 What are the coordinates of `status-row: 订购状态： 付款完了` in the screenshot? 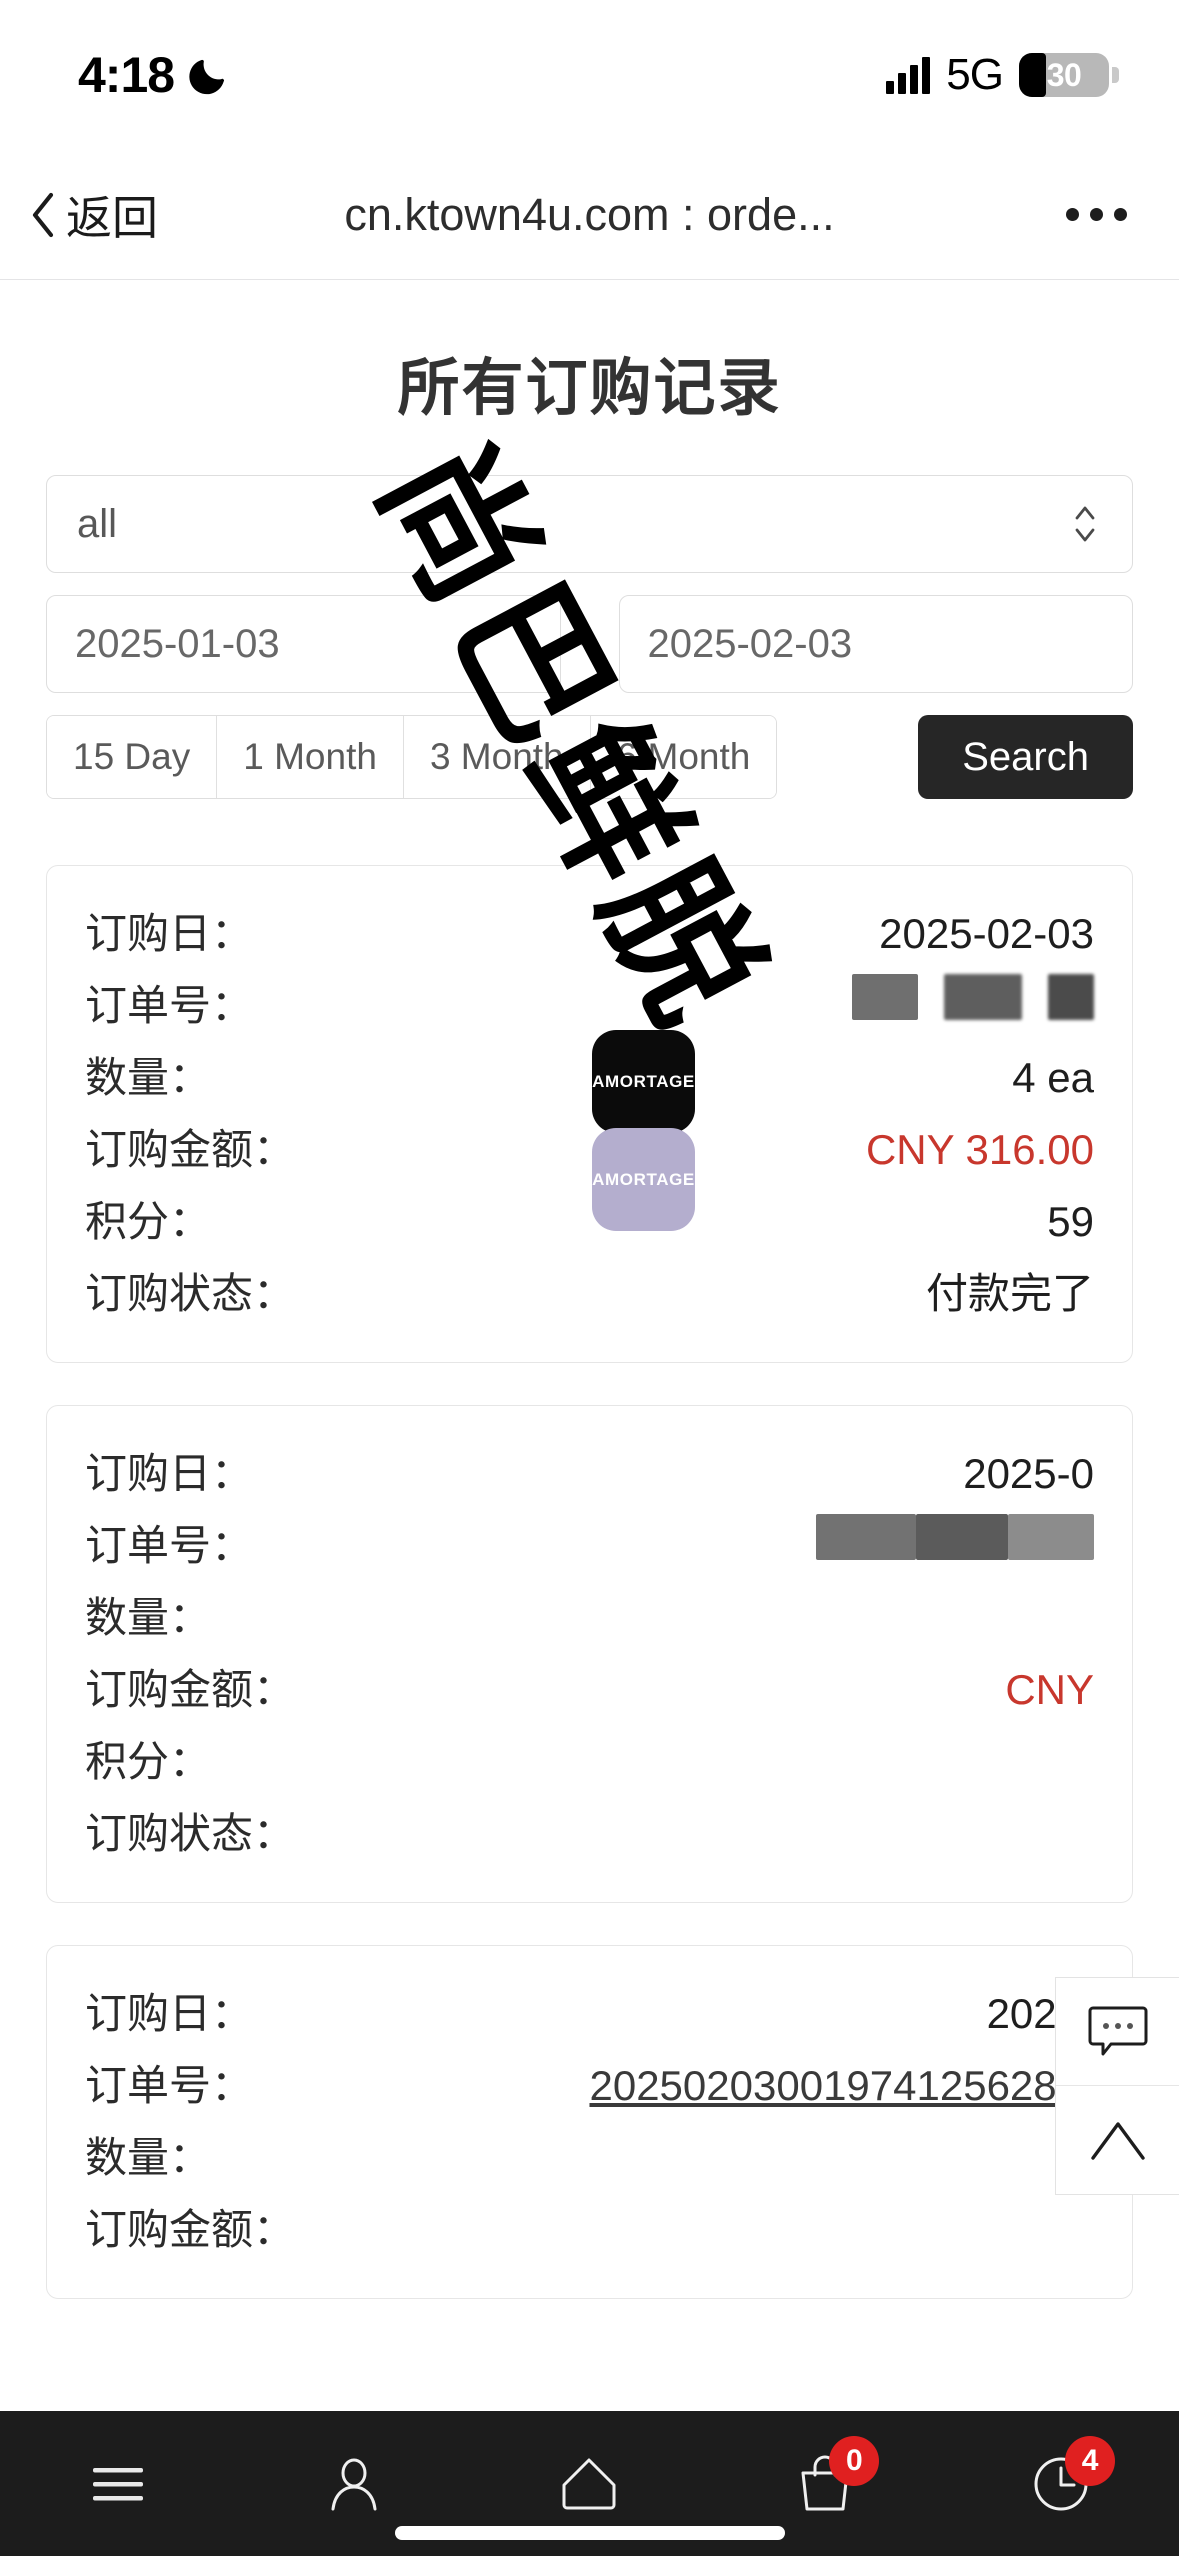 It's located at (589, 1296).